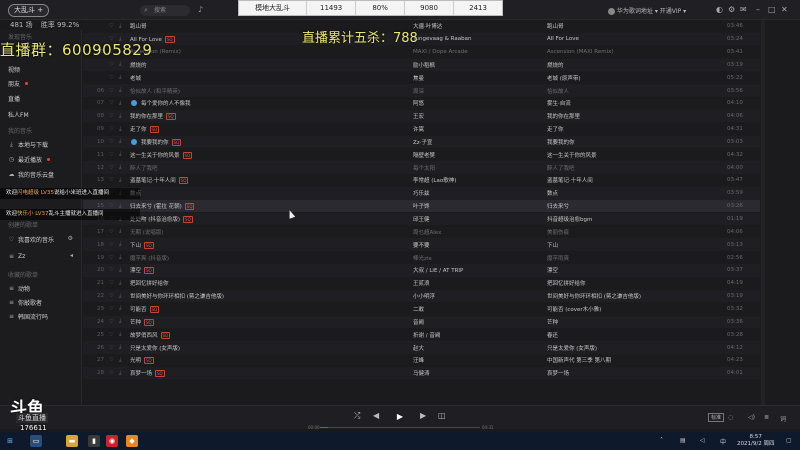 This screenshot has width=800, height=450. What do you see at coordinates (421, 116) in the screenshot?
I see `song-row: ♡ ⤓ 08 我的你在那里 SQ 王宏 我的你在那里 04:06` at bounding box center [421, 116].